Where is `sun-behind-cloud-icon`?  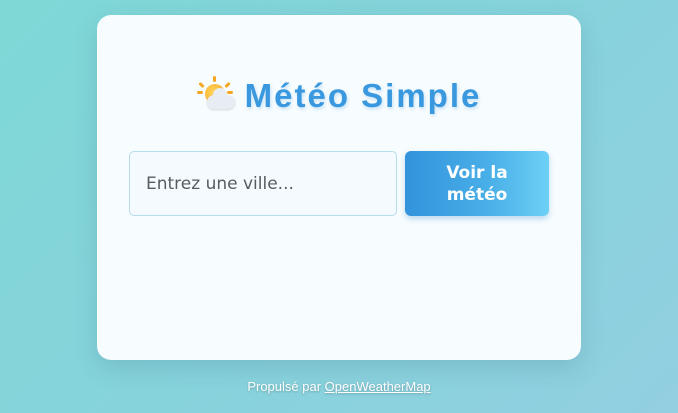 sun-behind-cloud-icon is located at coordinates (215, 95).